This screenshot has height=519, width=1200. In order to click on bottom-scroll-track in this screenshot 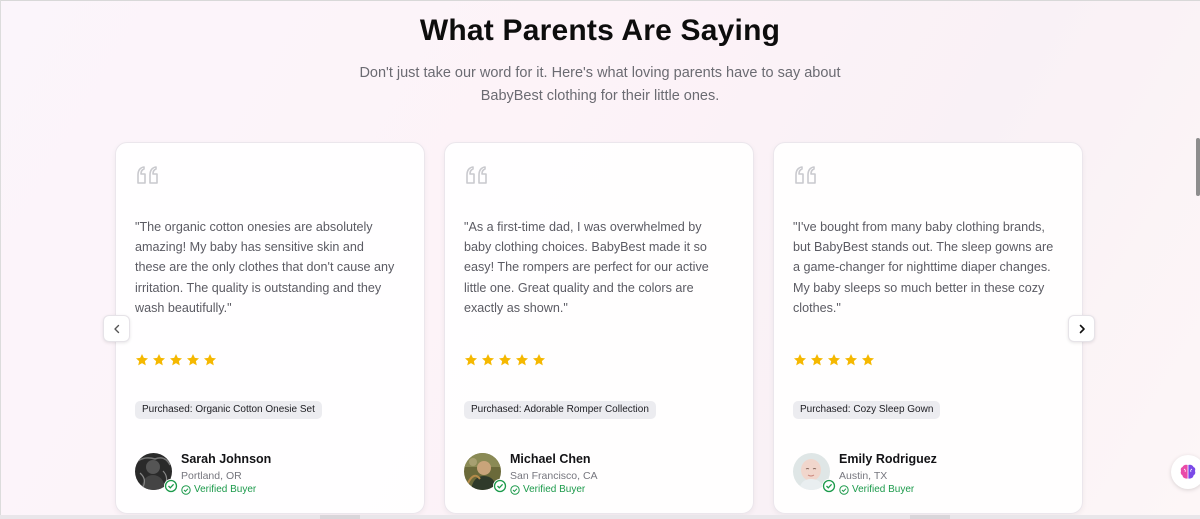, I will do `click(600, 517)`.